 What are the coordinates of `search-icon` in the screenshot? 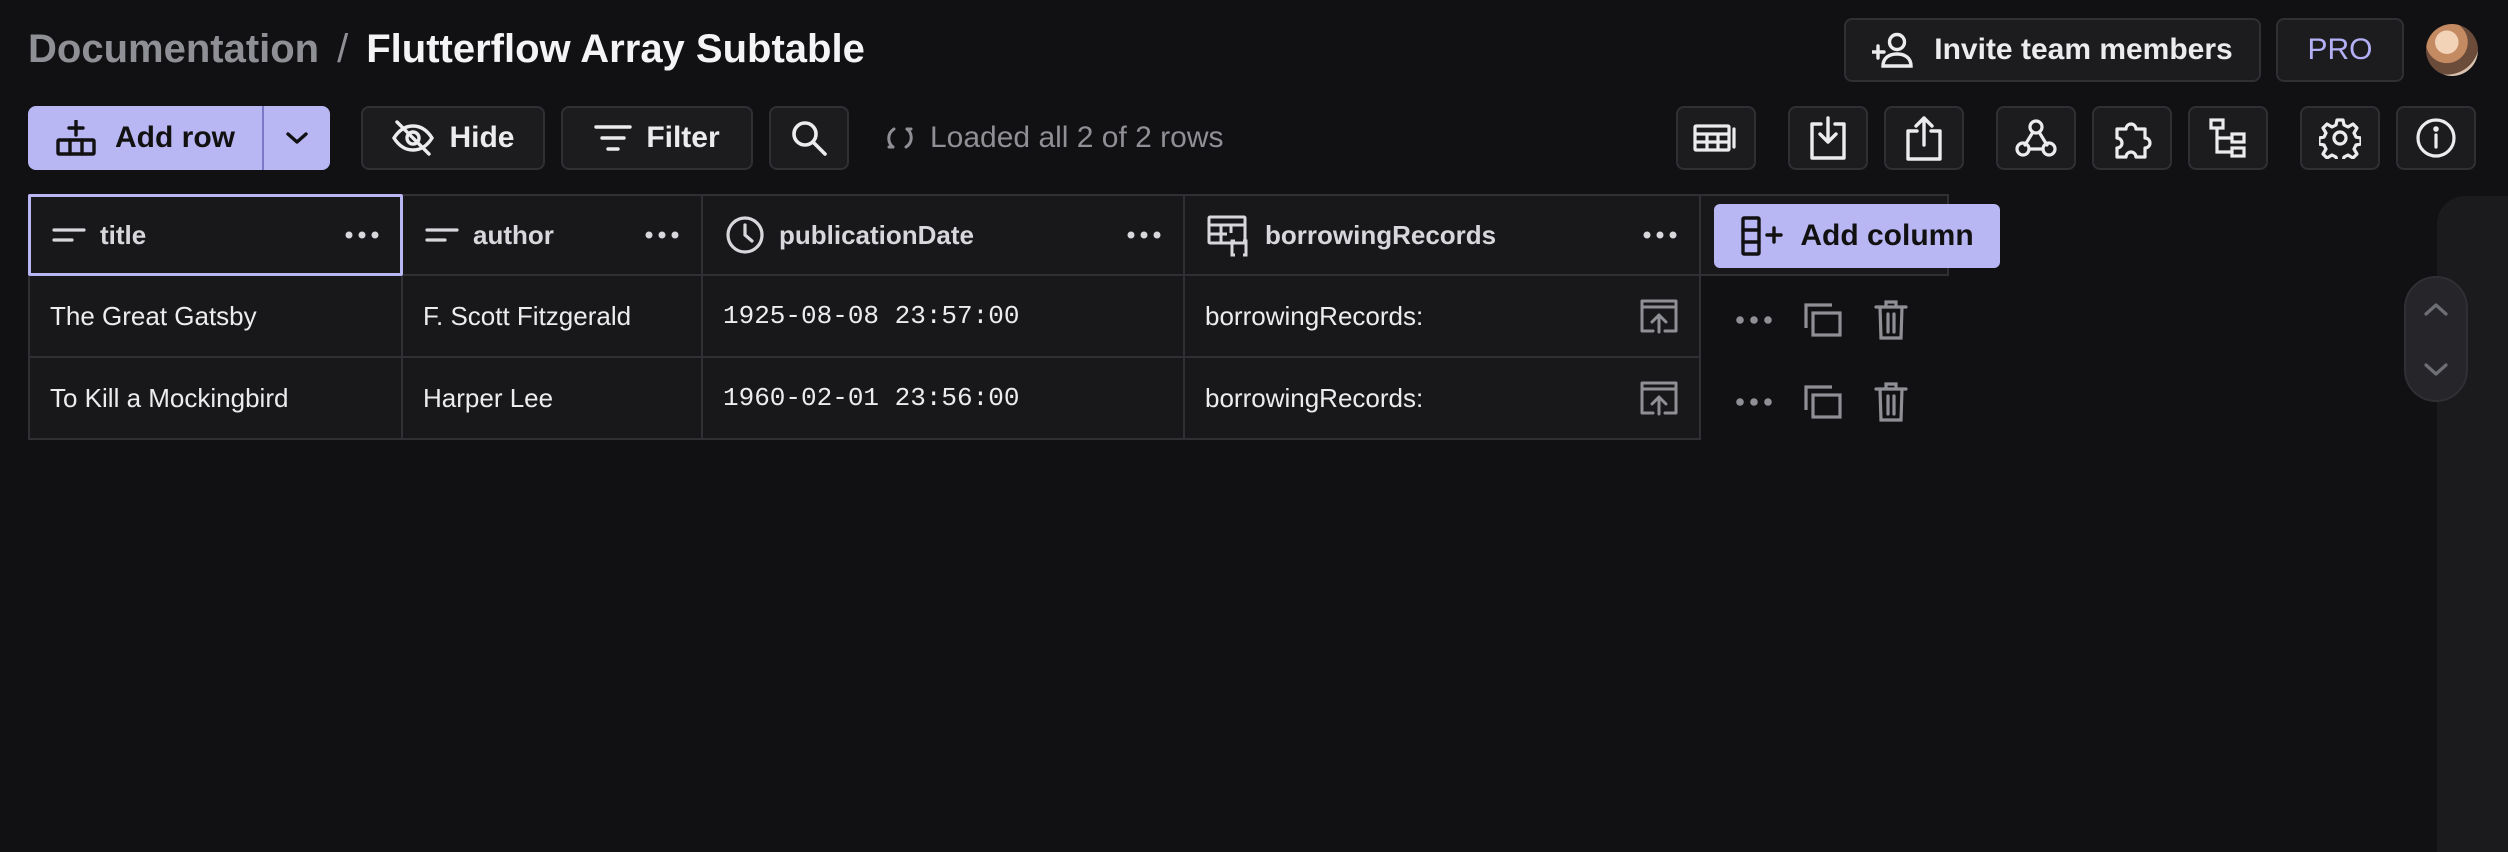 It's located at (809, 138).